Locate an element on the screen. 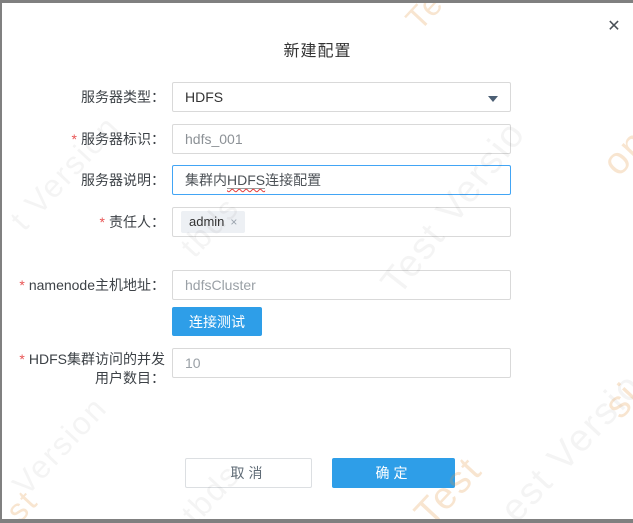 The image size is (633, 523). watermark-text: Version is located at coordinates (59, 446).